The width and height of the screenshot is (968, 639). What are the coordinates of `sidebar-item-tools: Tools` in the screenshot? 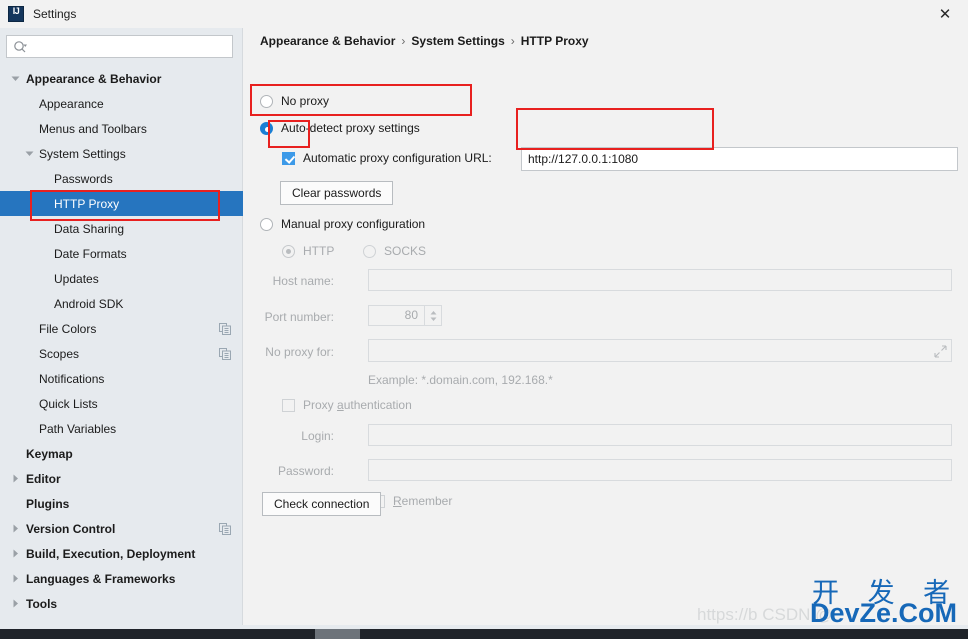 It's located at (121, 603).